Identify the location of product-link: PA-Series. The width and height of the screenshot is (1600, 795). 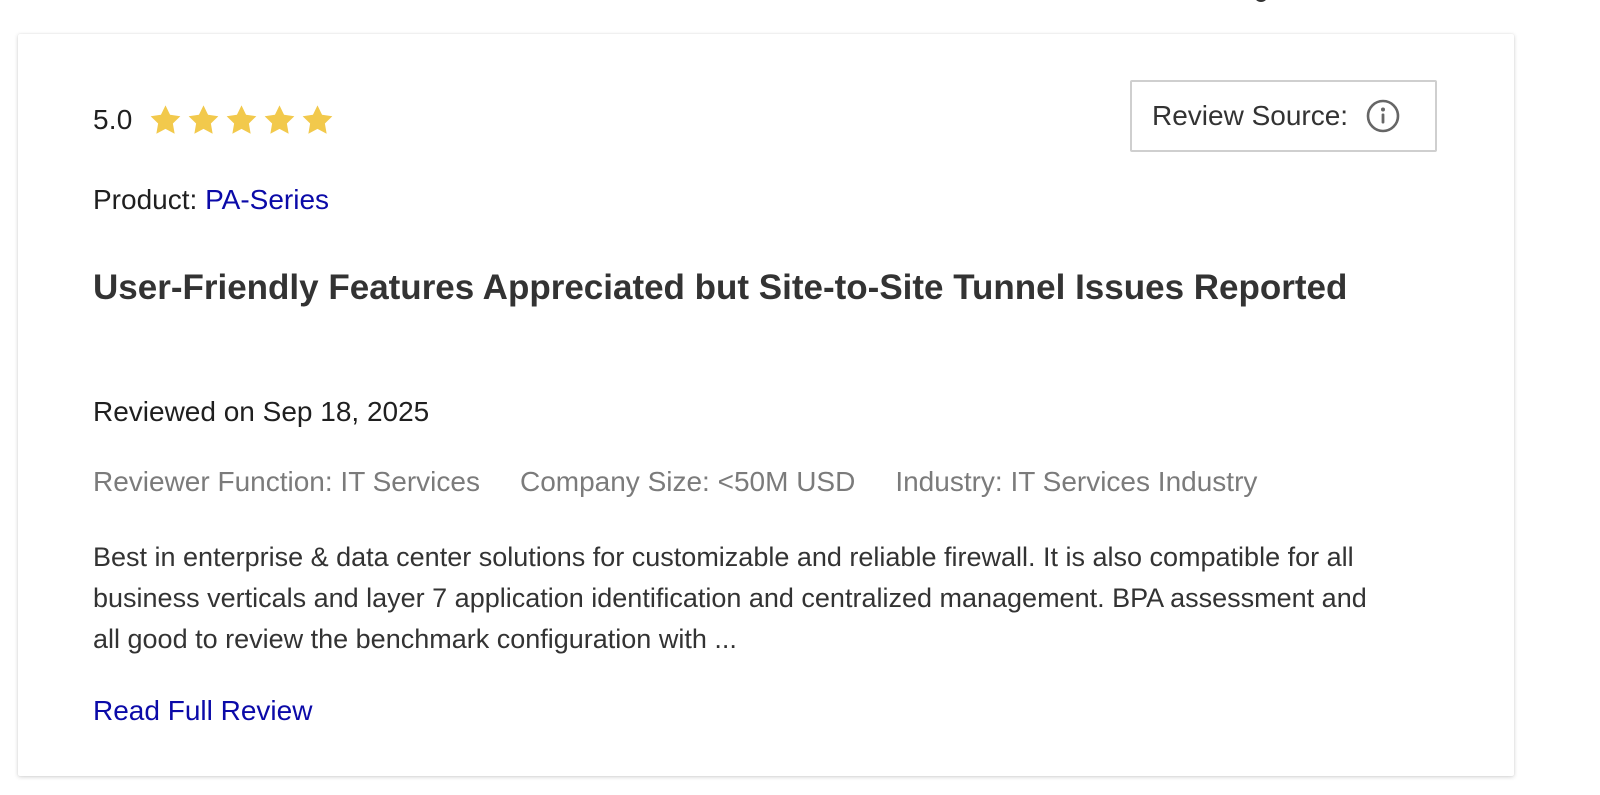
(267, 199).